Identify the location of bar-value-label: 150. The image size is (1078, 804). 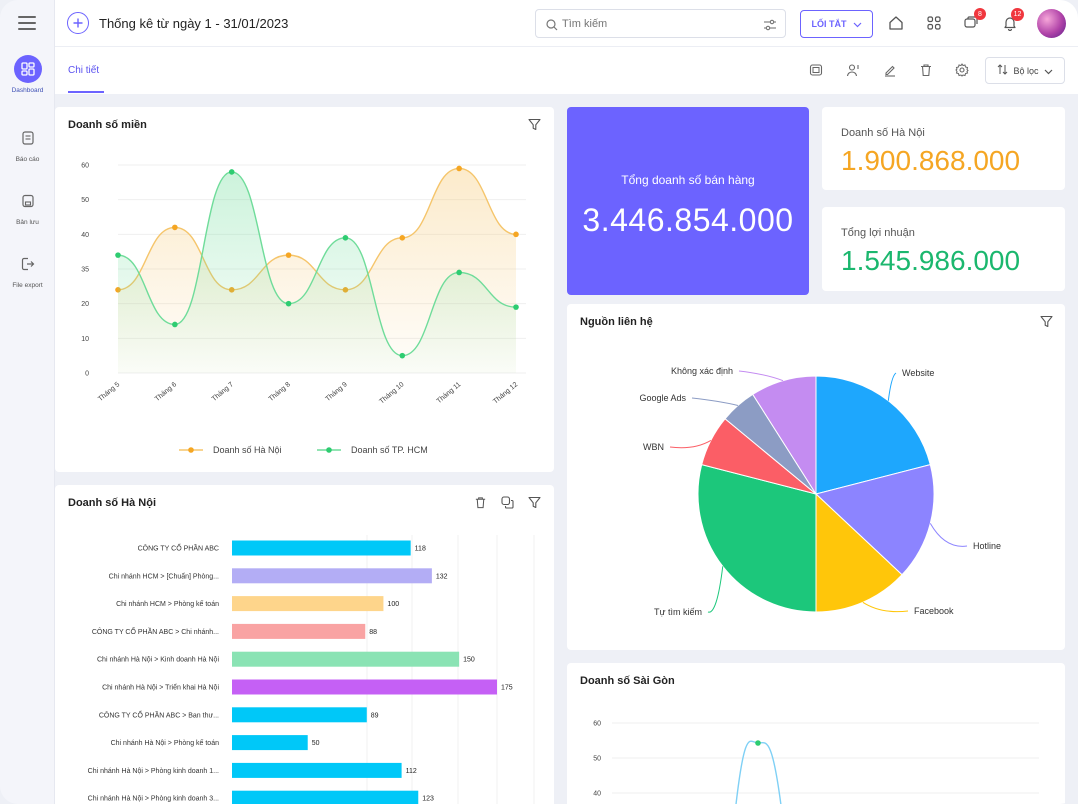
(469, 660).